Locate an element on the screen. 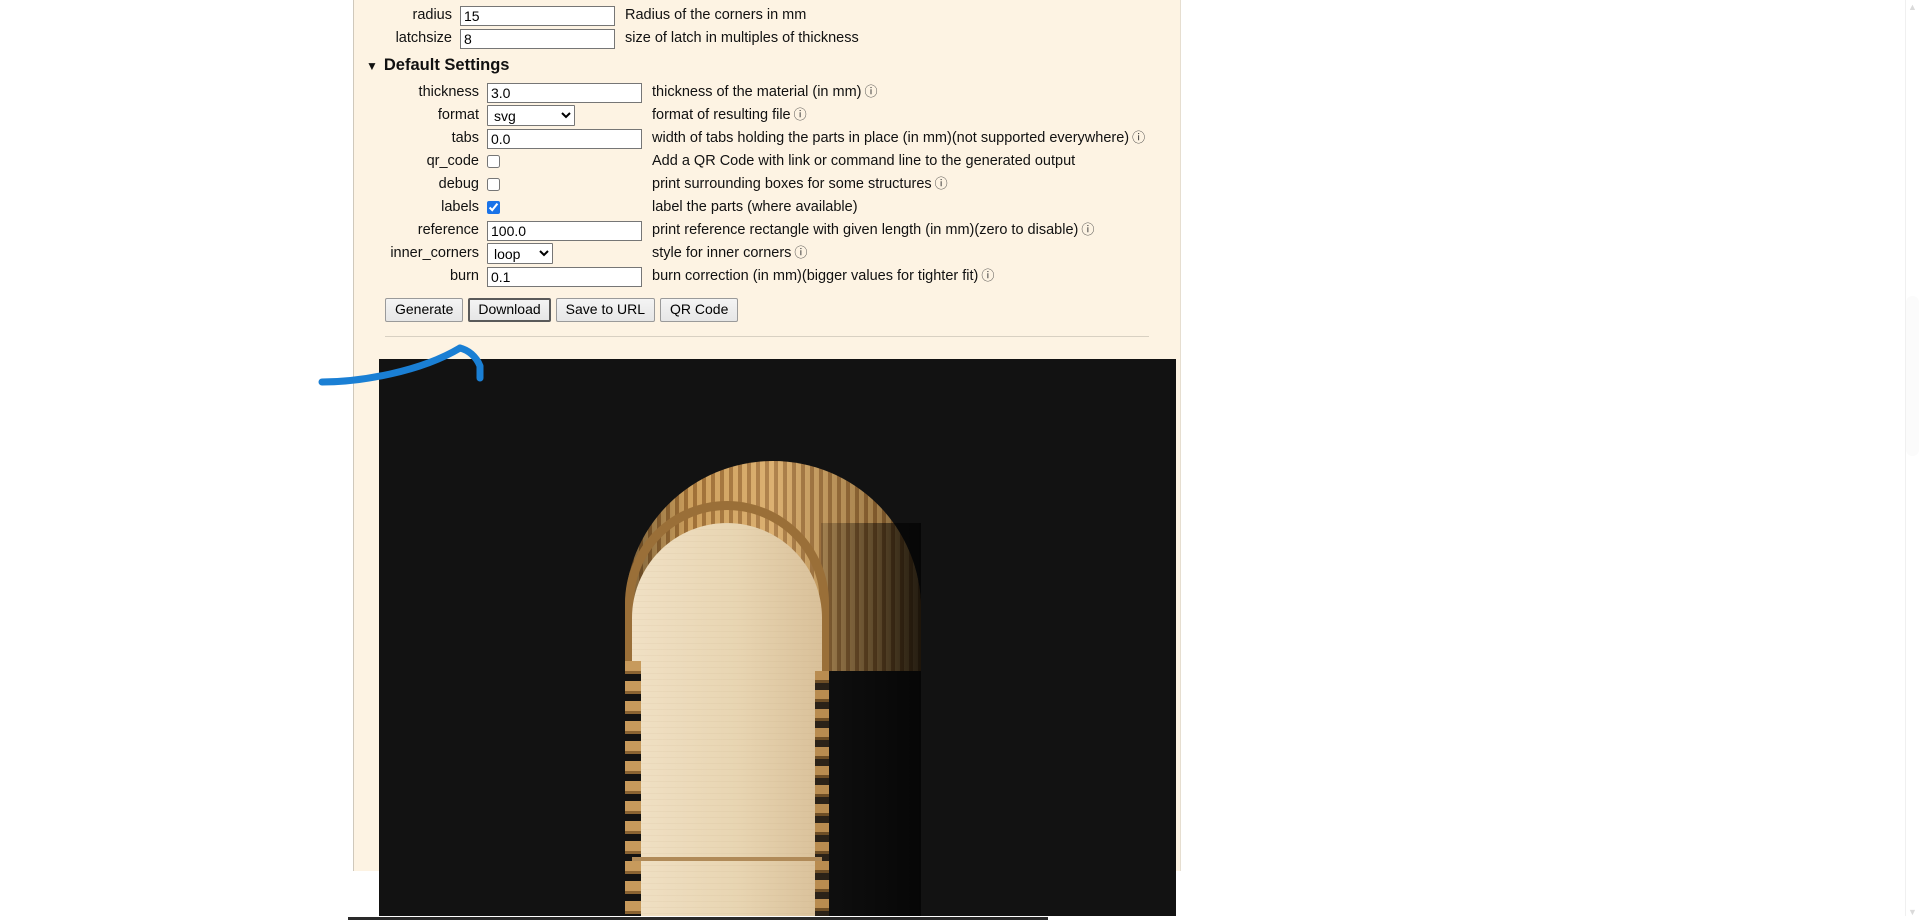 The width and height of the screenshot is (1920, 920). field-cell-qr-code is located at coordinates (567, 161).